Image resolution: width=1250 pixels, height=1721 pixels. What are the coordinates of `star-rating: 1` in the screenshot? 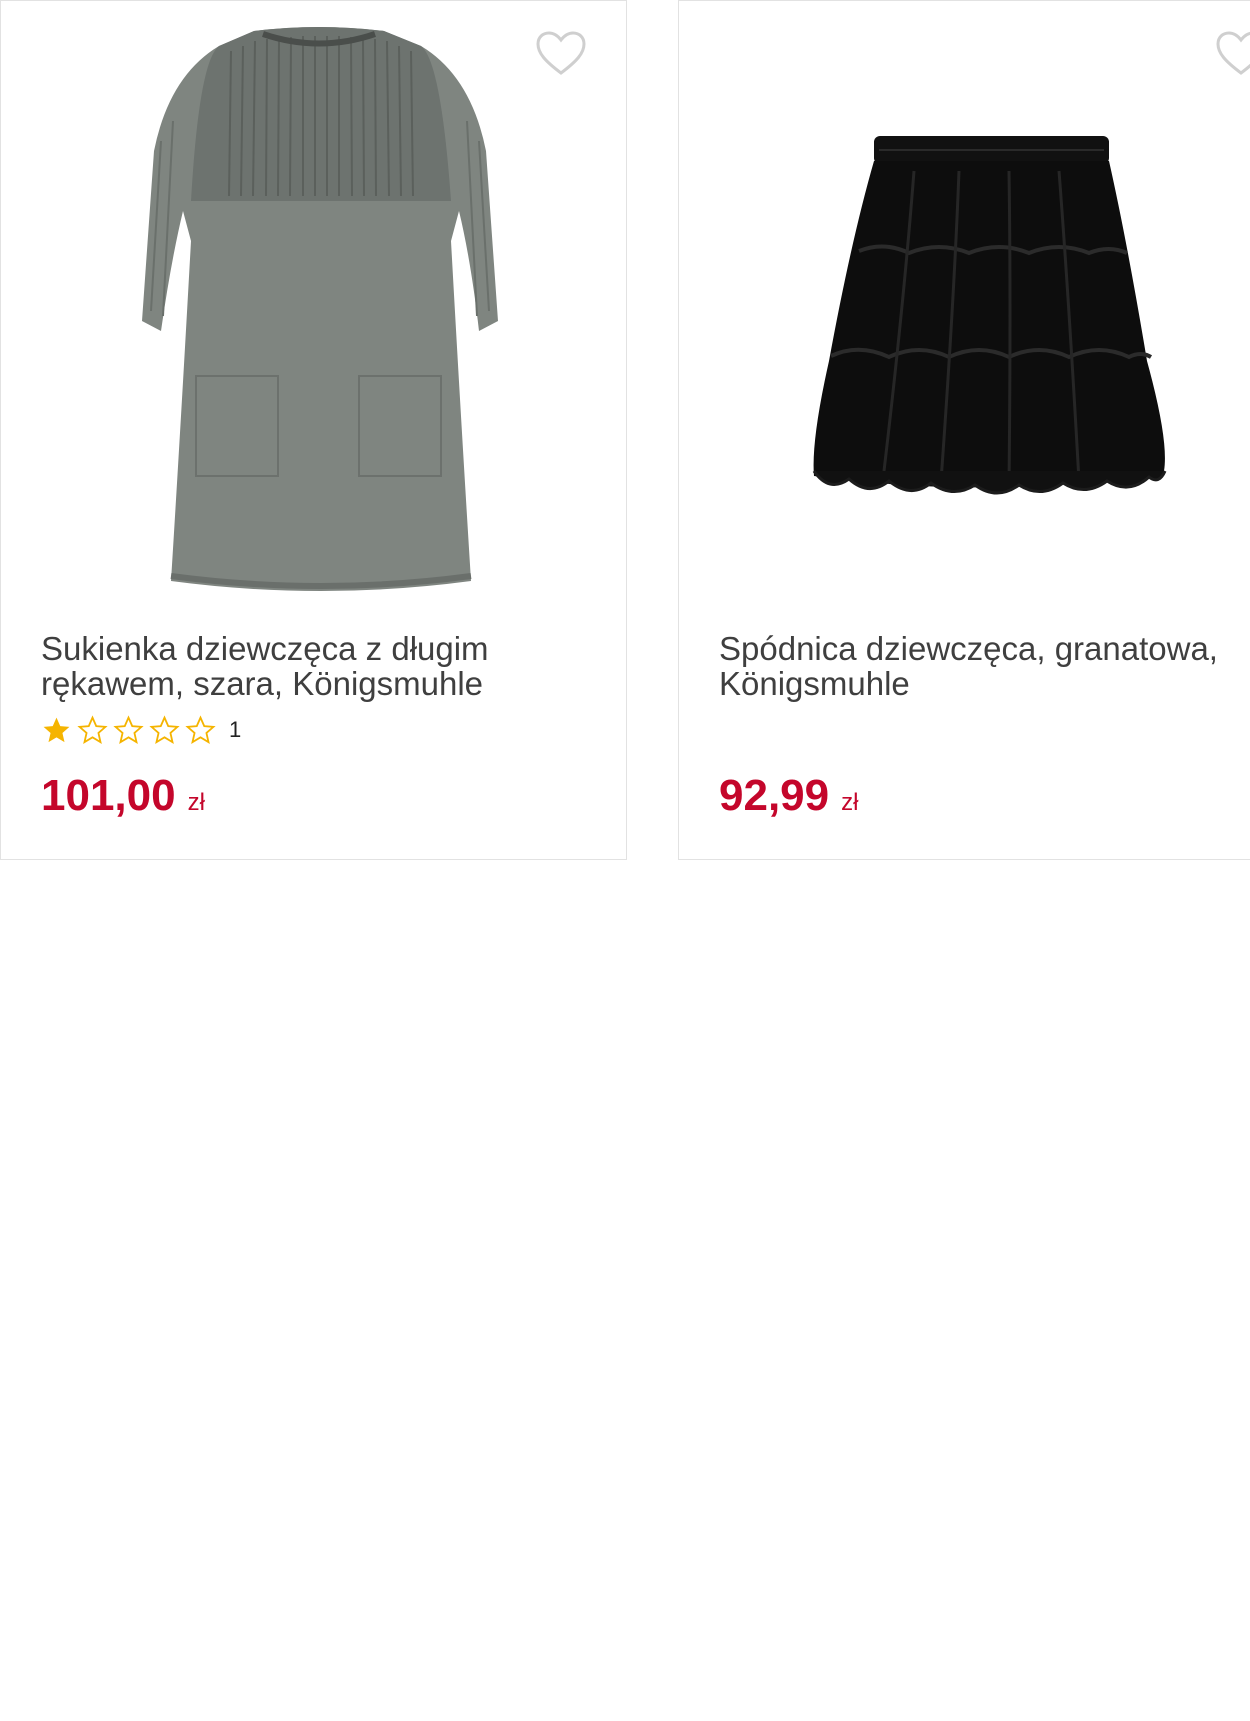 It's located at (141, 730).